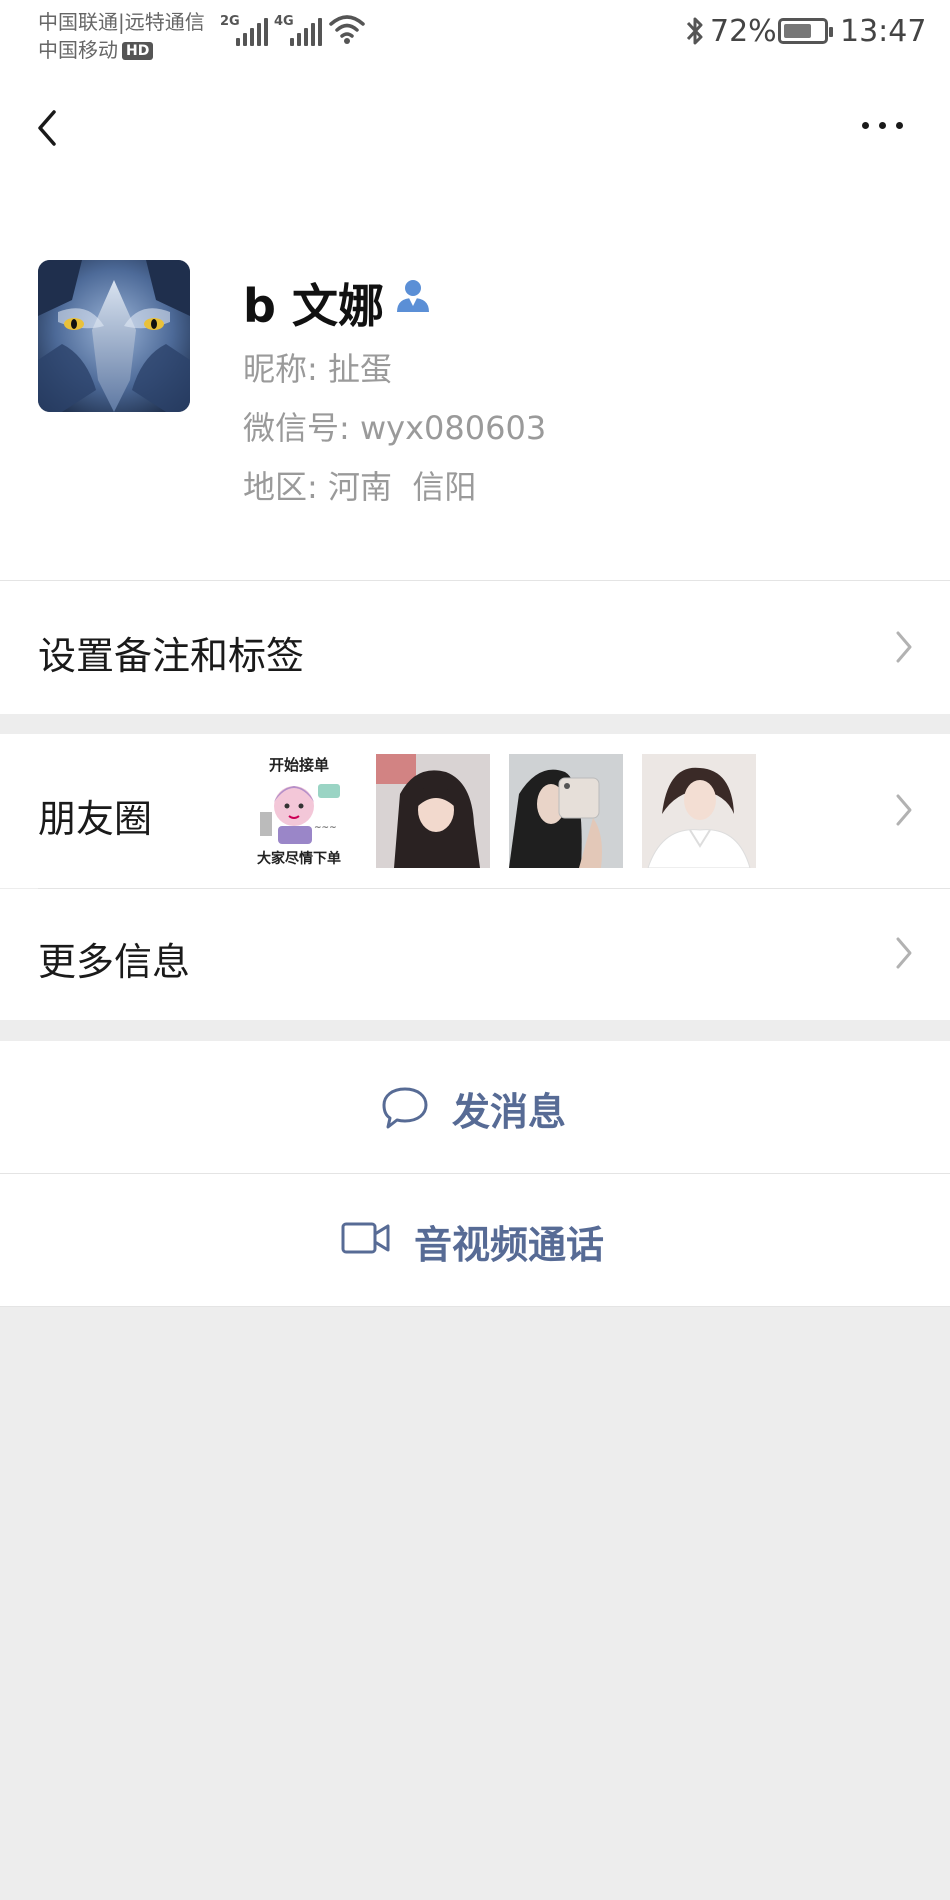 Image resolution: width=950 pixels, height=1900 pixels. Describe the element at coordinates (413, 295) in the screenshot. I see `contact-person-icon` at that location.